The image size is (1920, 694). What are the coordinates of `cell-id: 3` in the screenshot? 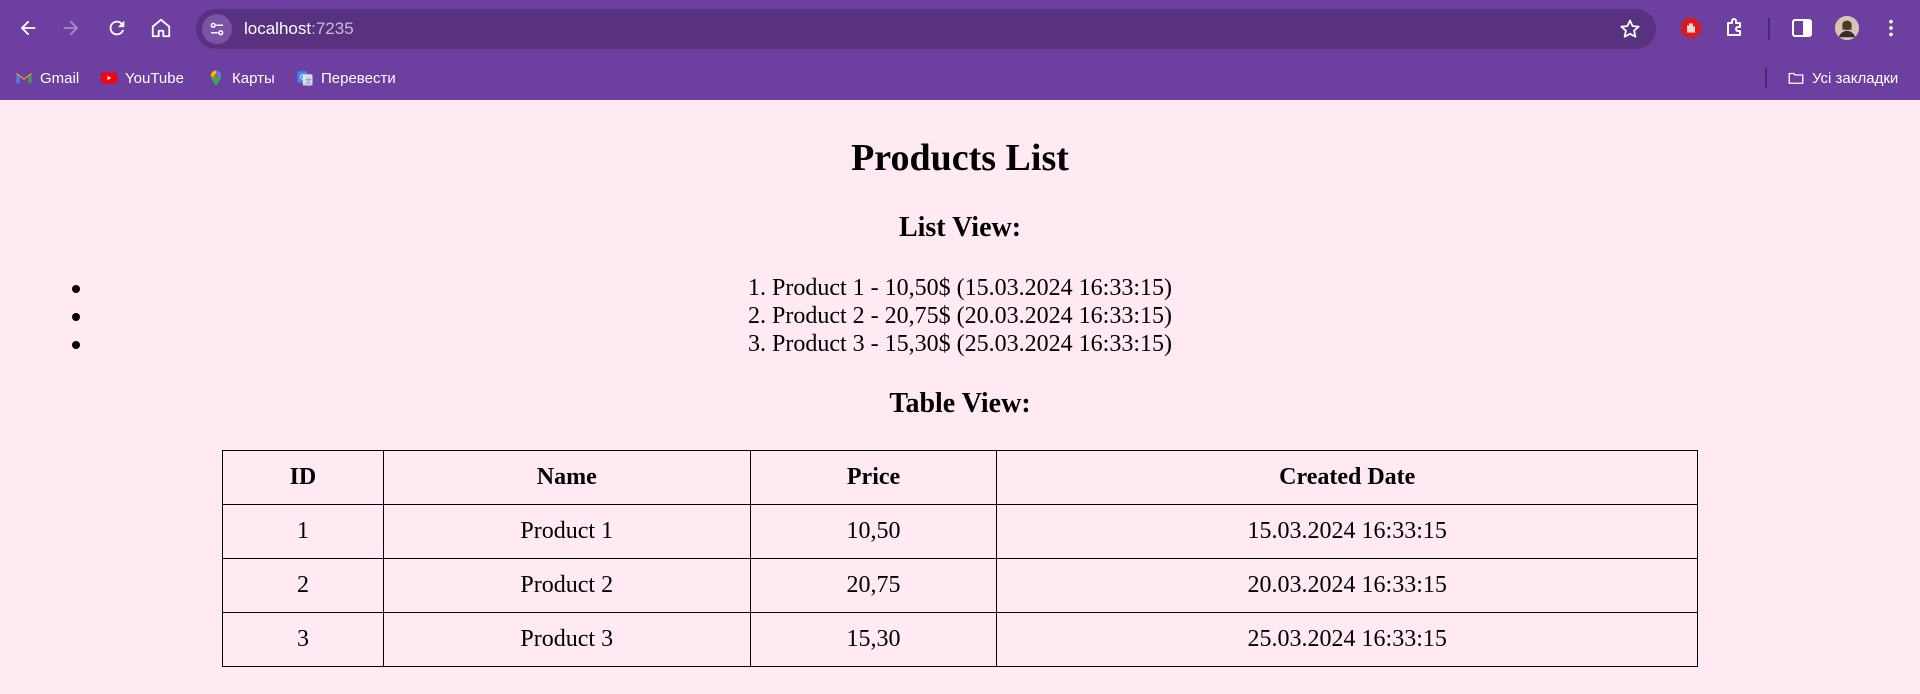 It's located at (303, 639).